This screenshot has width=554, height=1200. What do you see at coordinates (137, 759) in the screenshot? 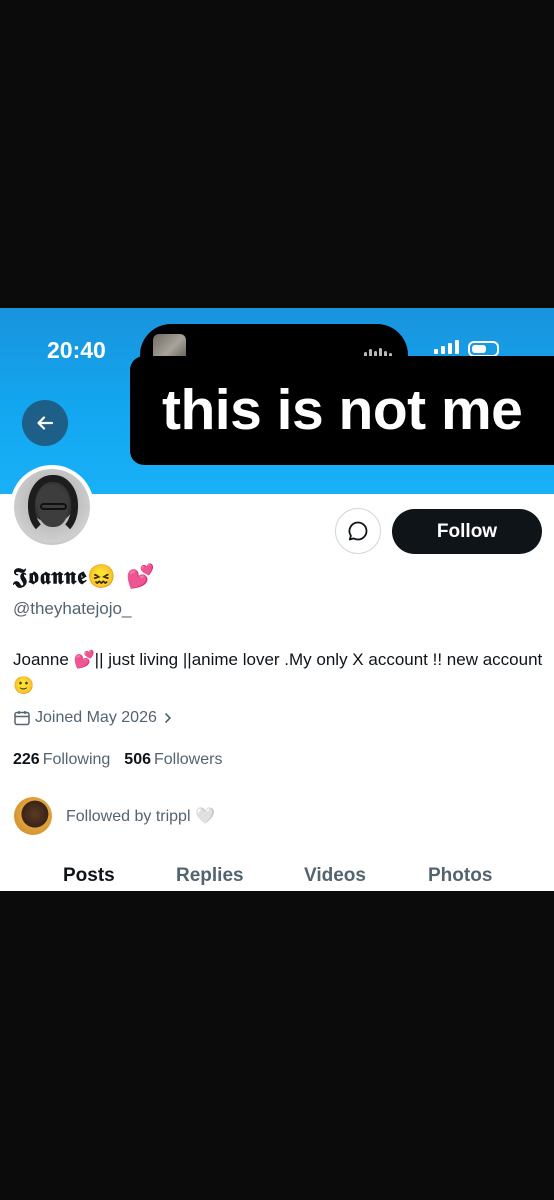
I see `followers-count: 506` at bounding box center [137, 759].